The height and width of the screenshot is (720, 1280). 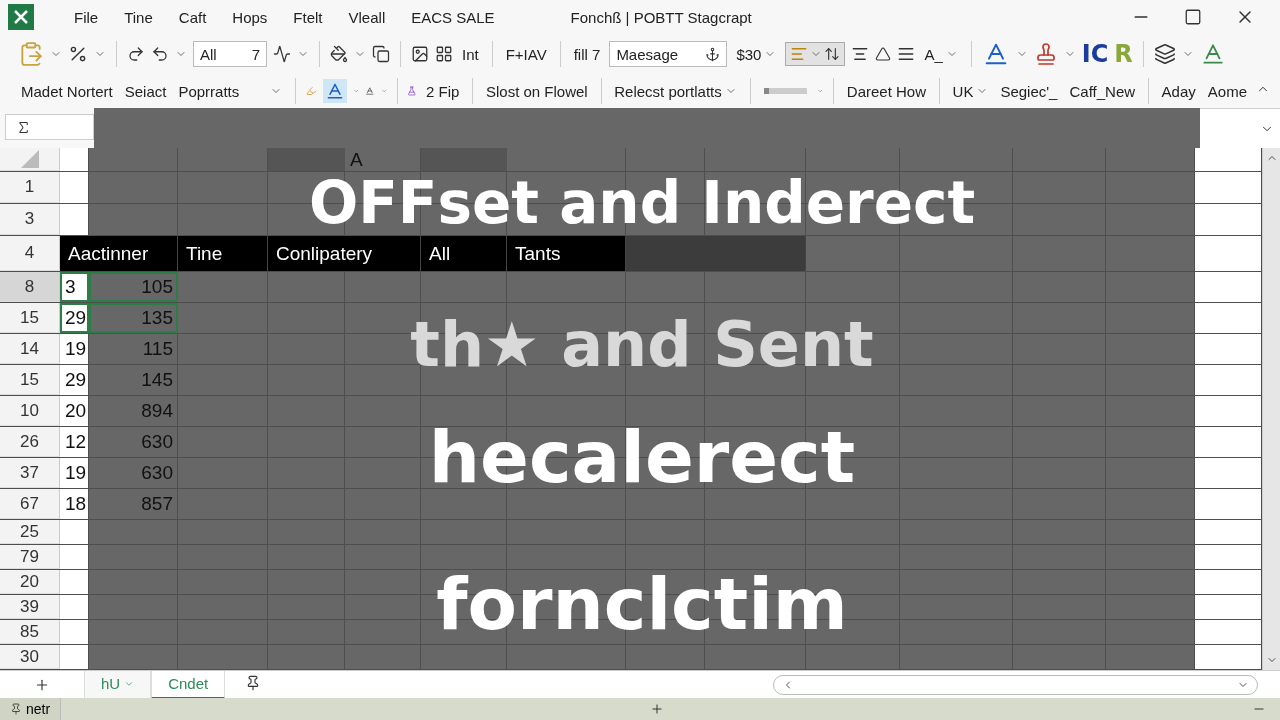 What do you see at coordinates (188, 684) in the screenshot?
I see `sheet-tab: Cndet` at bounding box center [188, 684].